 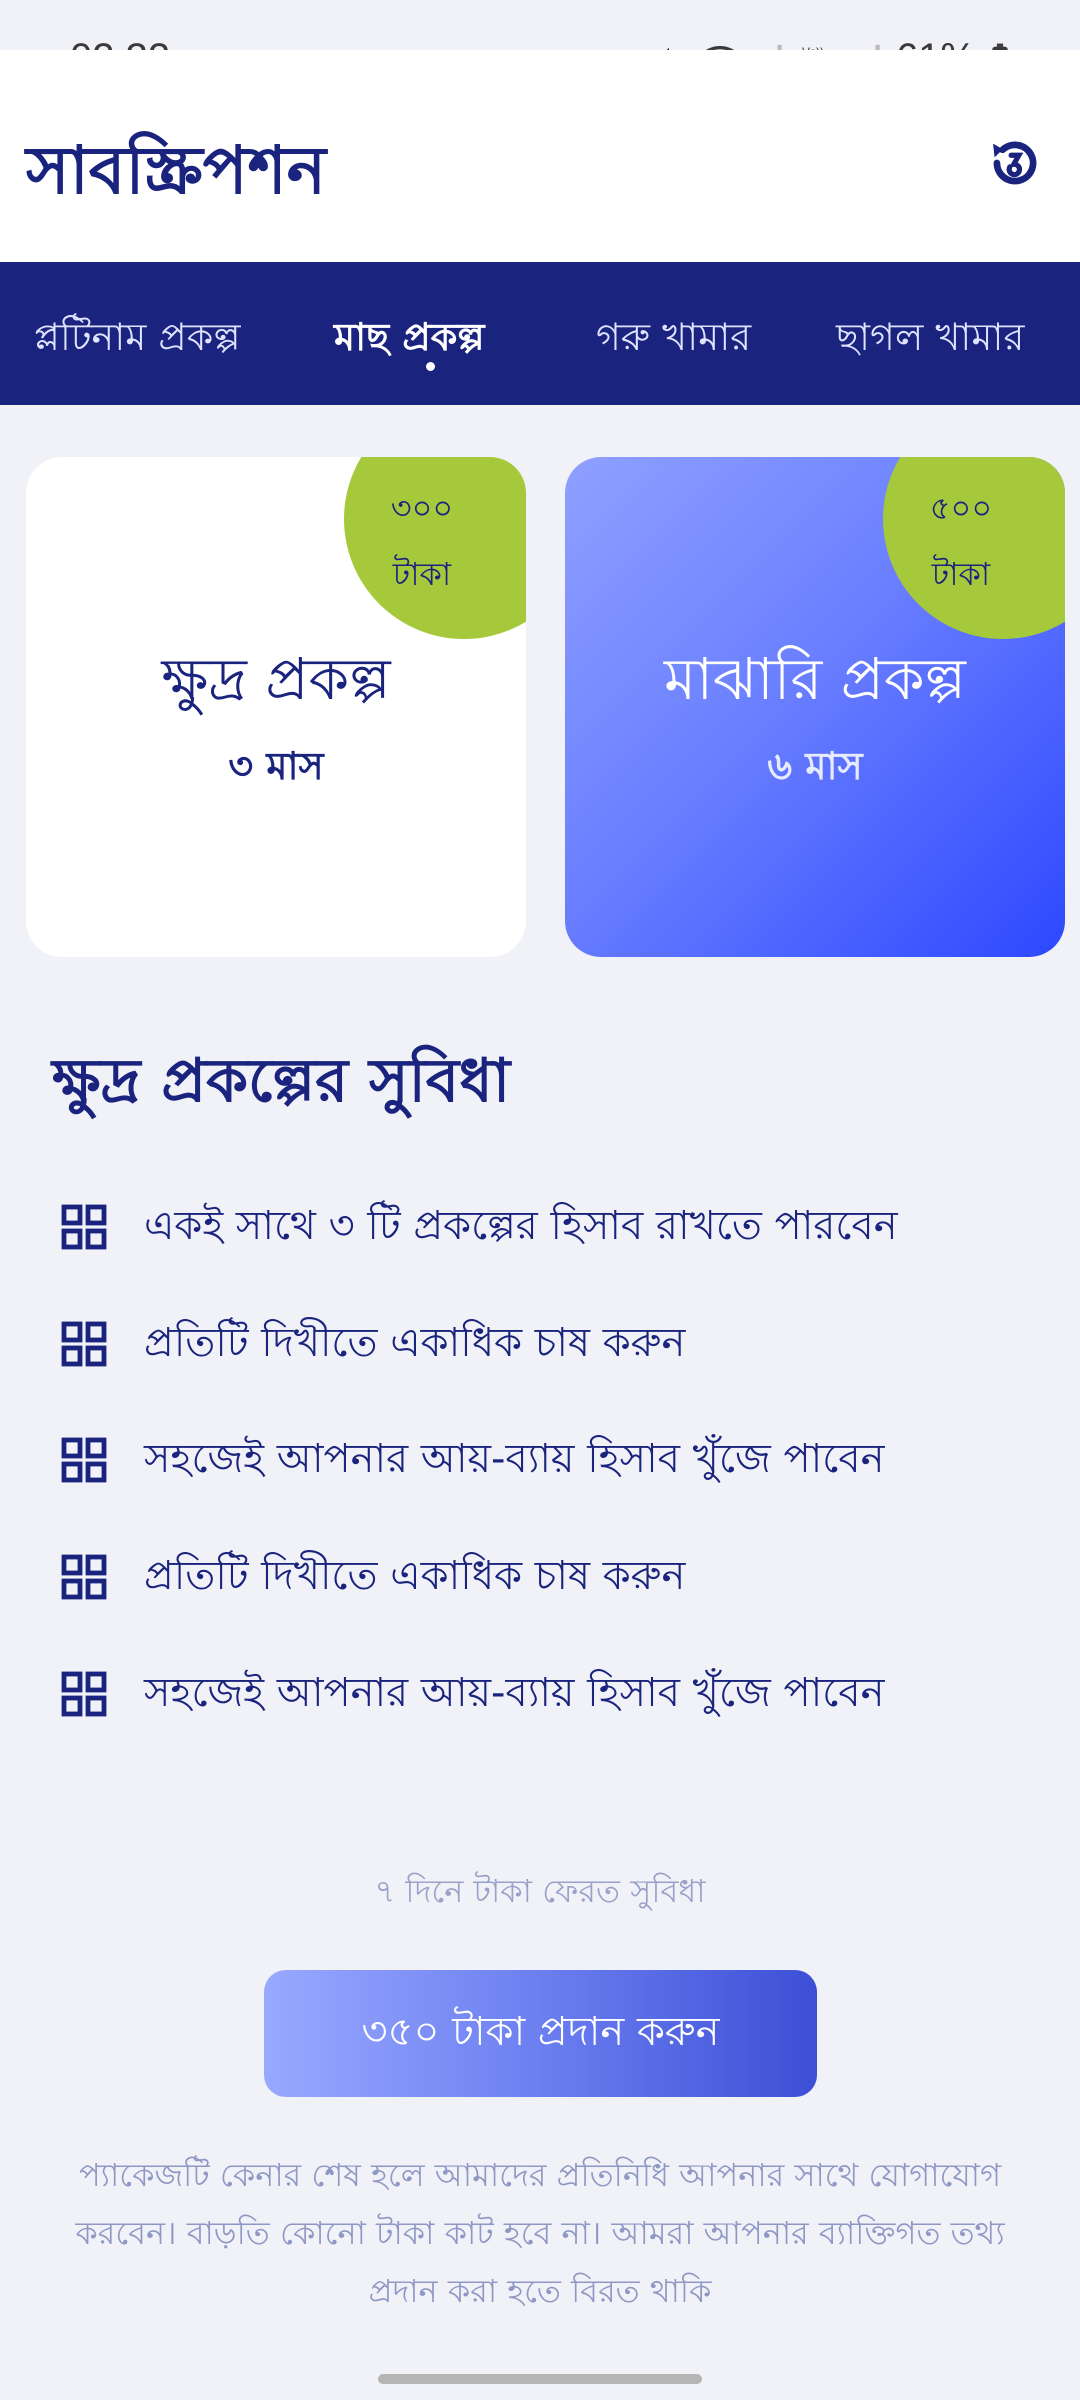 I want to click on tab-goat-farm: ছাগল খামার, so click(x=930, y=340).